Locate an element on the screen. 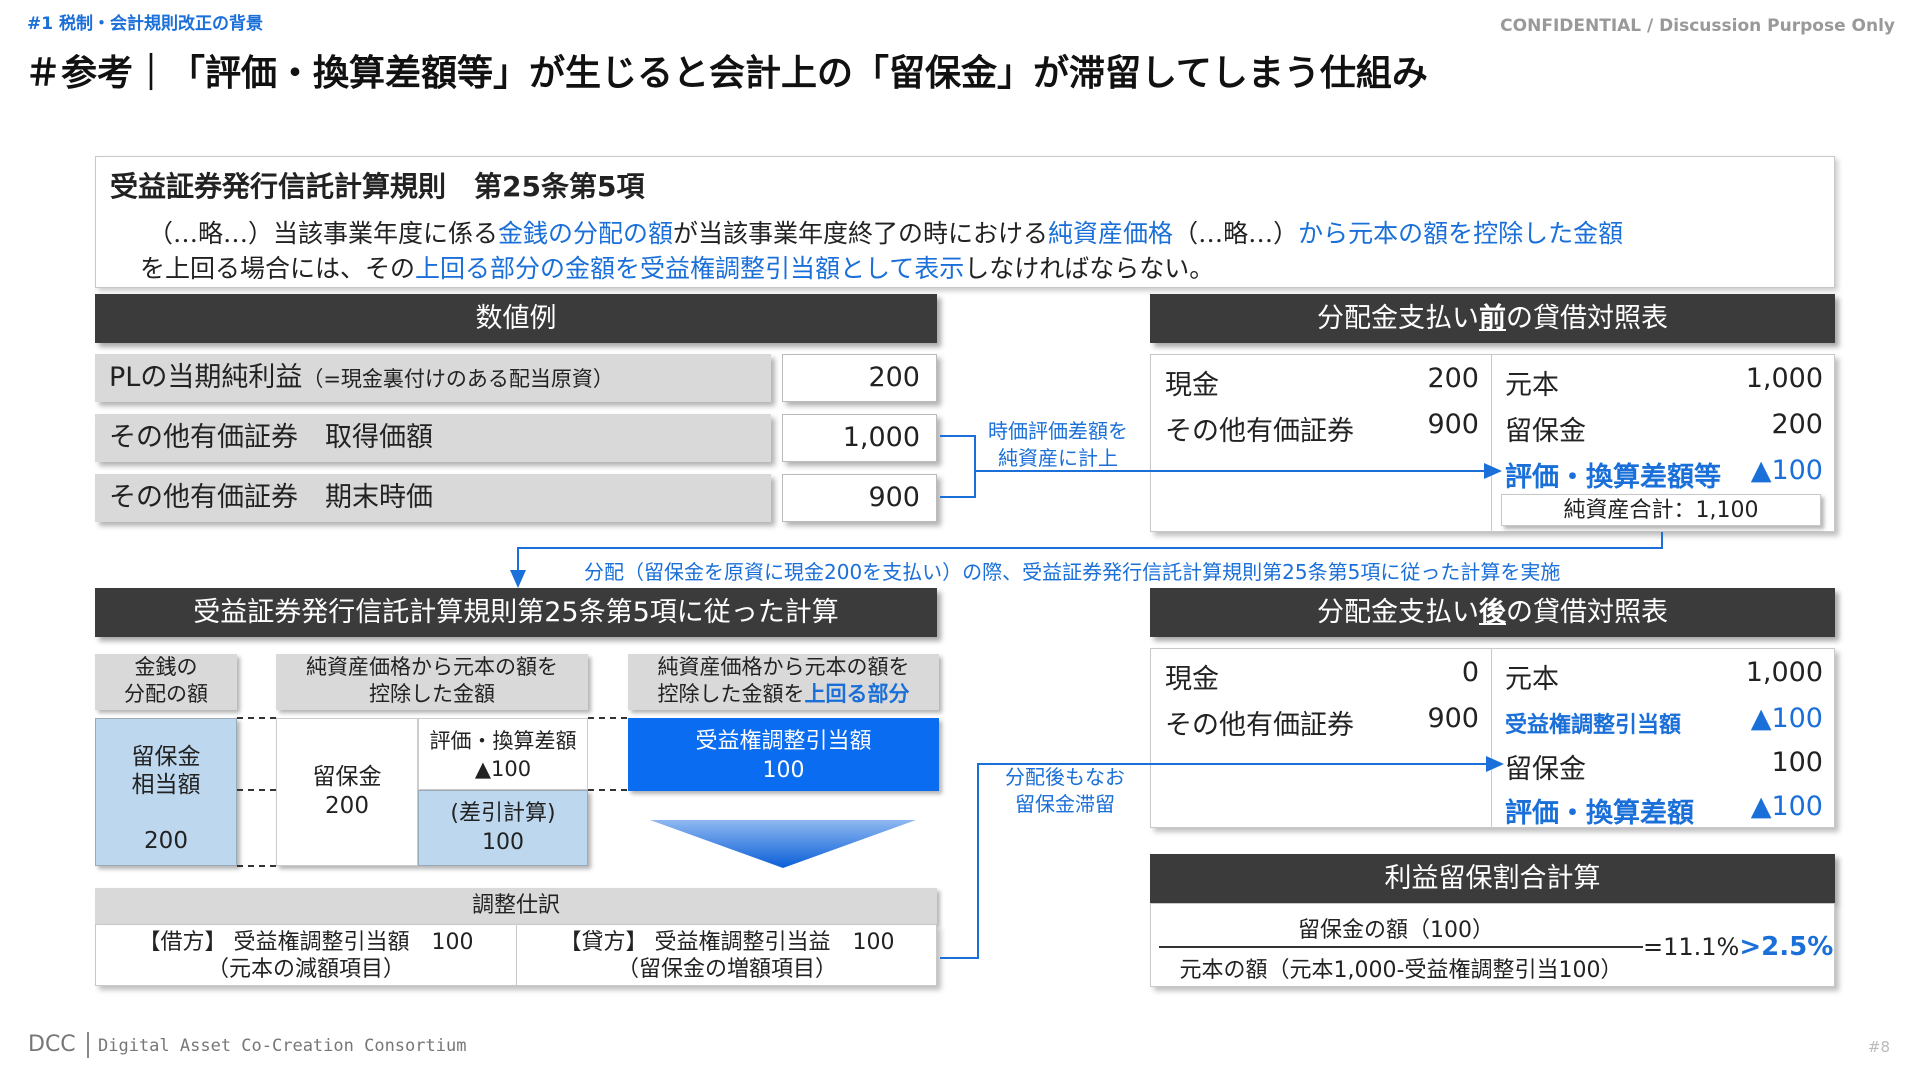  bs-before-asset-label-1: 現金 is located at coordinates (1192, 385).